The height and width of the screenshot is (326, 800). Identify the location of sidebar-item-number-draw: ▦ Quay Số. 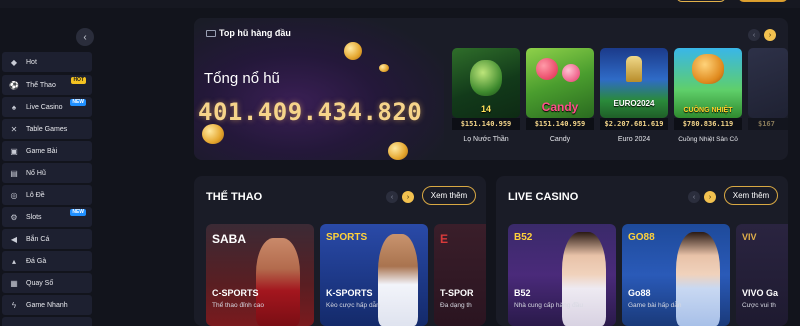
(47, 283).